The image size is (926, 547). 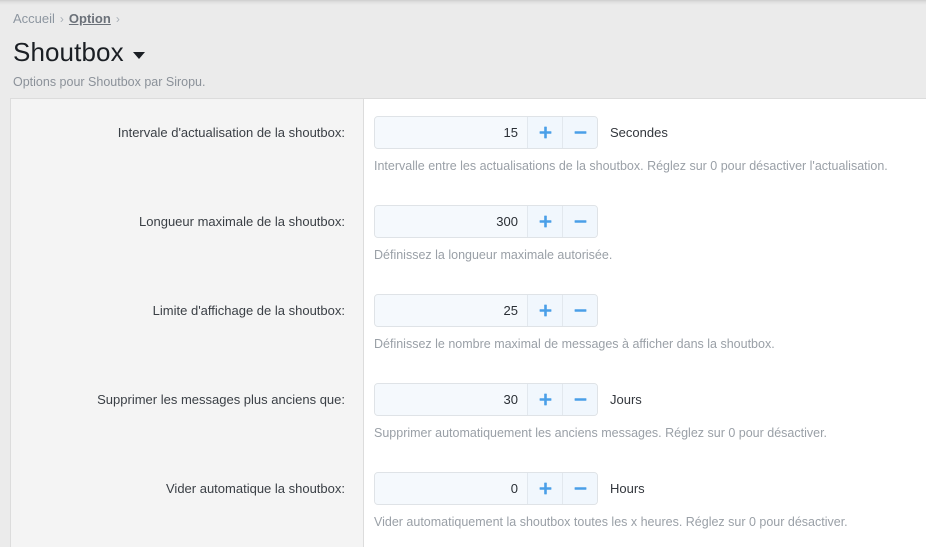 I want to click on option-label: Longueur maximale de la shoutbox:, so click(x=242, y=221).